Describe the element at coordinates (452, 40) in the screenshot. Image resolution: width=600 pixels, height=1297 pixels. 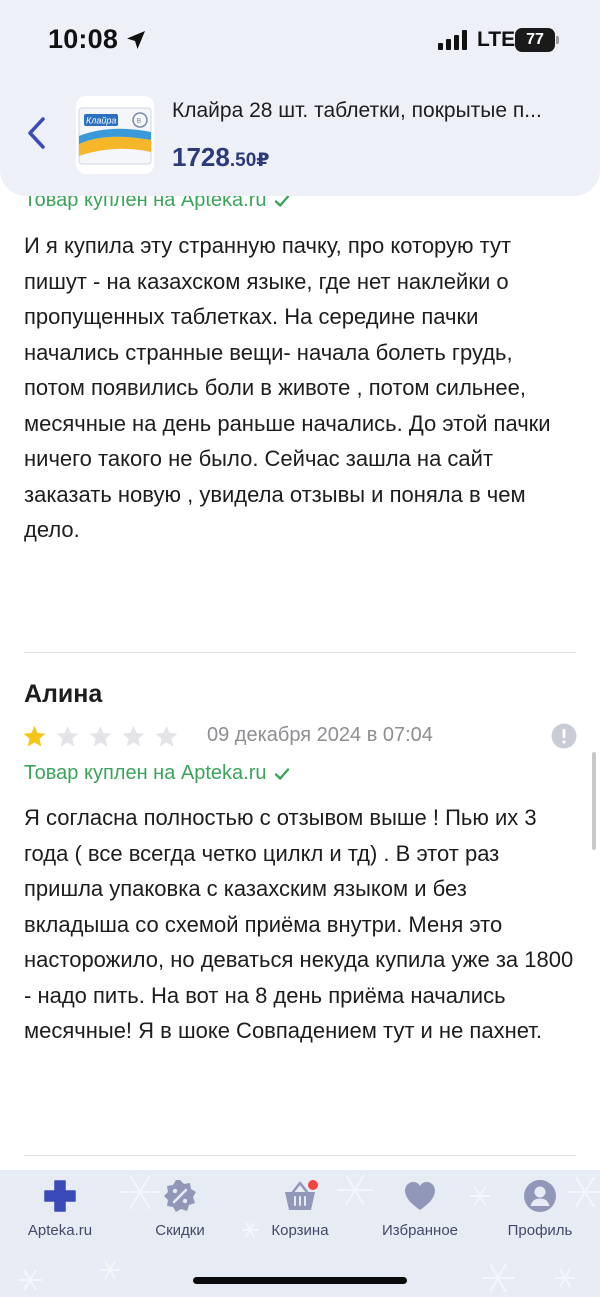
I see `cellular-signal-icon` at that location.